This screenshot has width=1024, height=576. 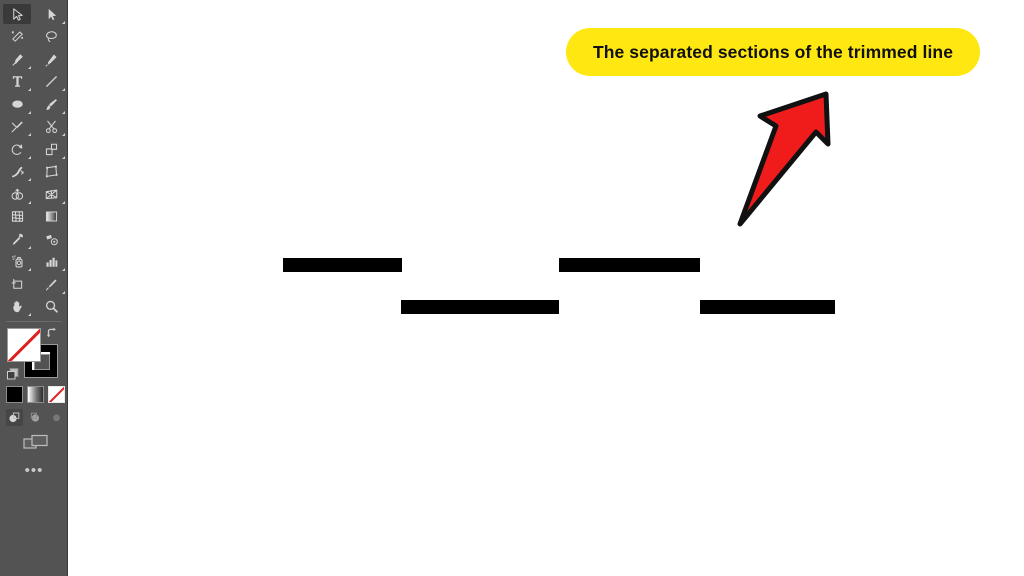 What do you see at coordinates (51, 14) in the screenshot?
I see `direct-selection-tool` at bounding box center [51, 14].